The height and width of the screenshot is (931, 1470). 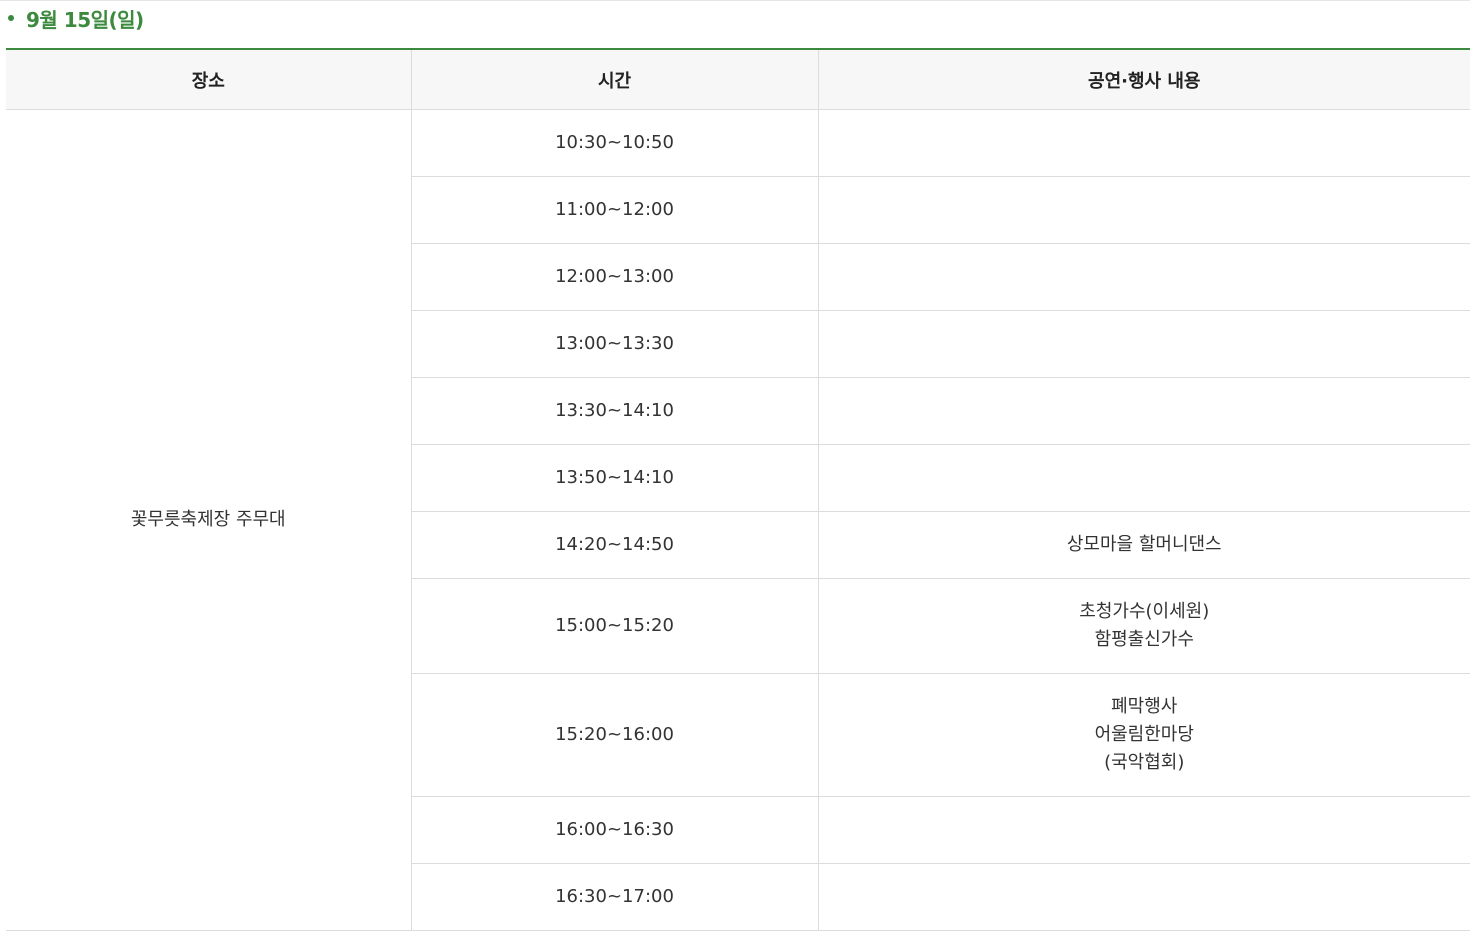 I want to click on content-line: (국악협회), so click(x=1144, y=763).